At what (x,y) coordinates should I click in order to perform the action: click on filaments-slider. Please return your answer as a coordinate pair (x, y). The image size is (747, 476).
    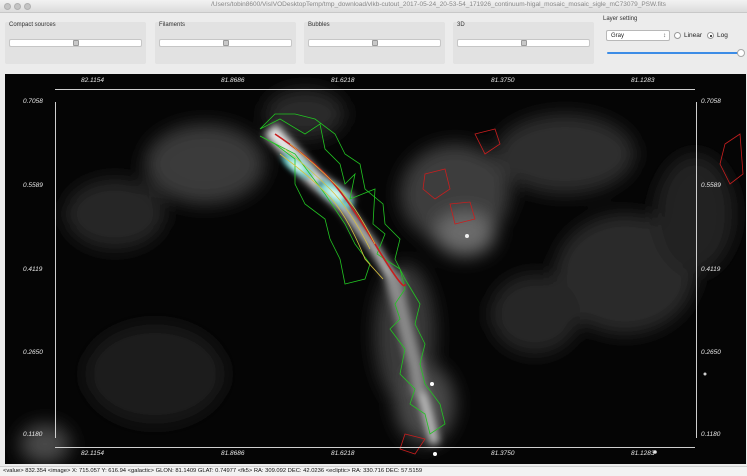
    Looking at the image, I should click on (225, 43).